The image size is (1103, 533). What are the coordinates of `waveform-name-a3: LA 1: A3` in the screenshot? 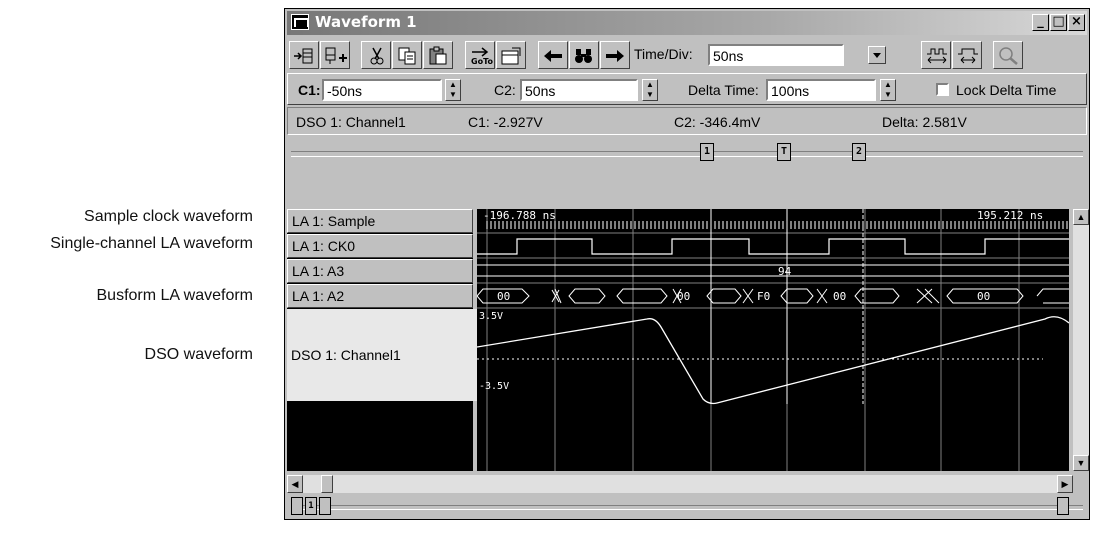 It's located at (380, 271).